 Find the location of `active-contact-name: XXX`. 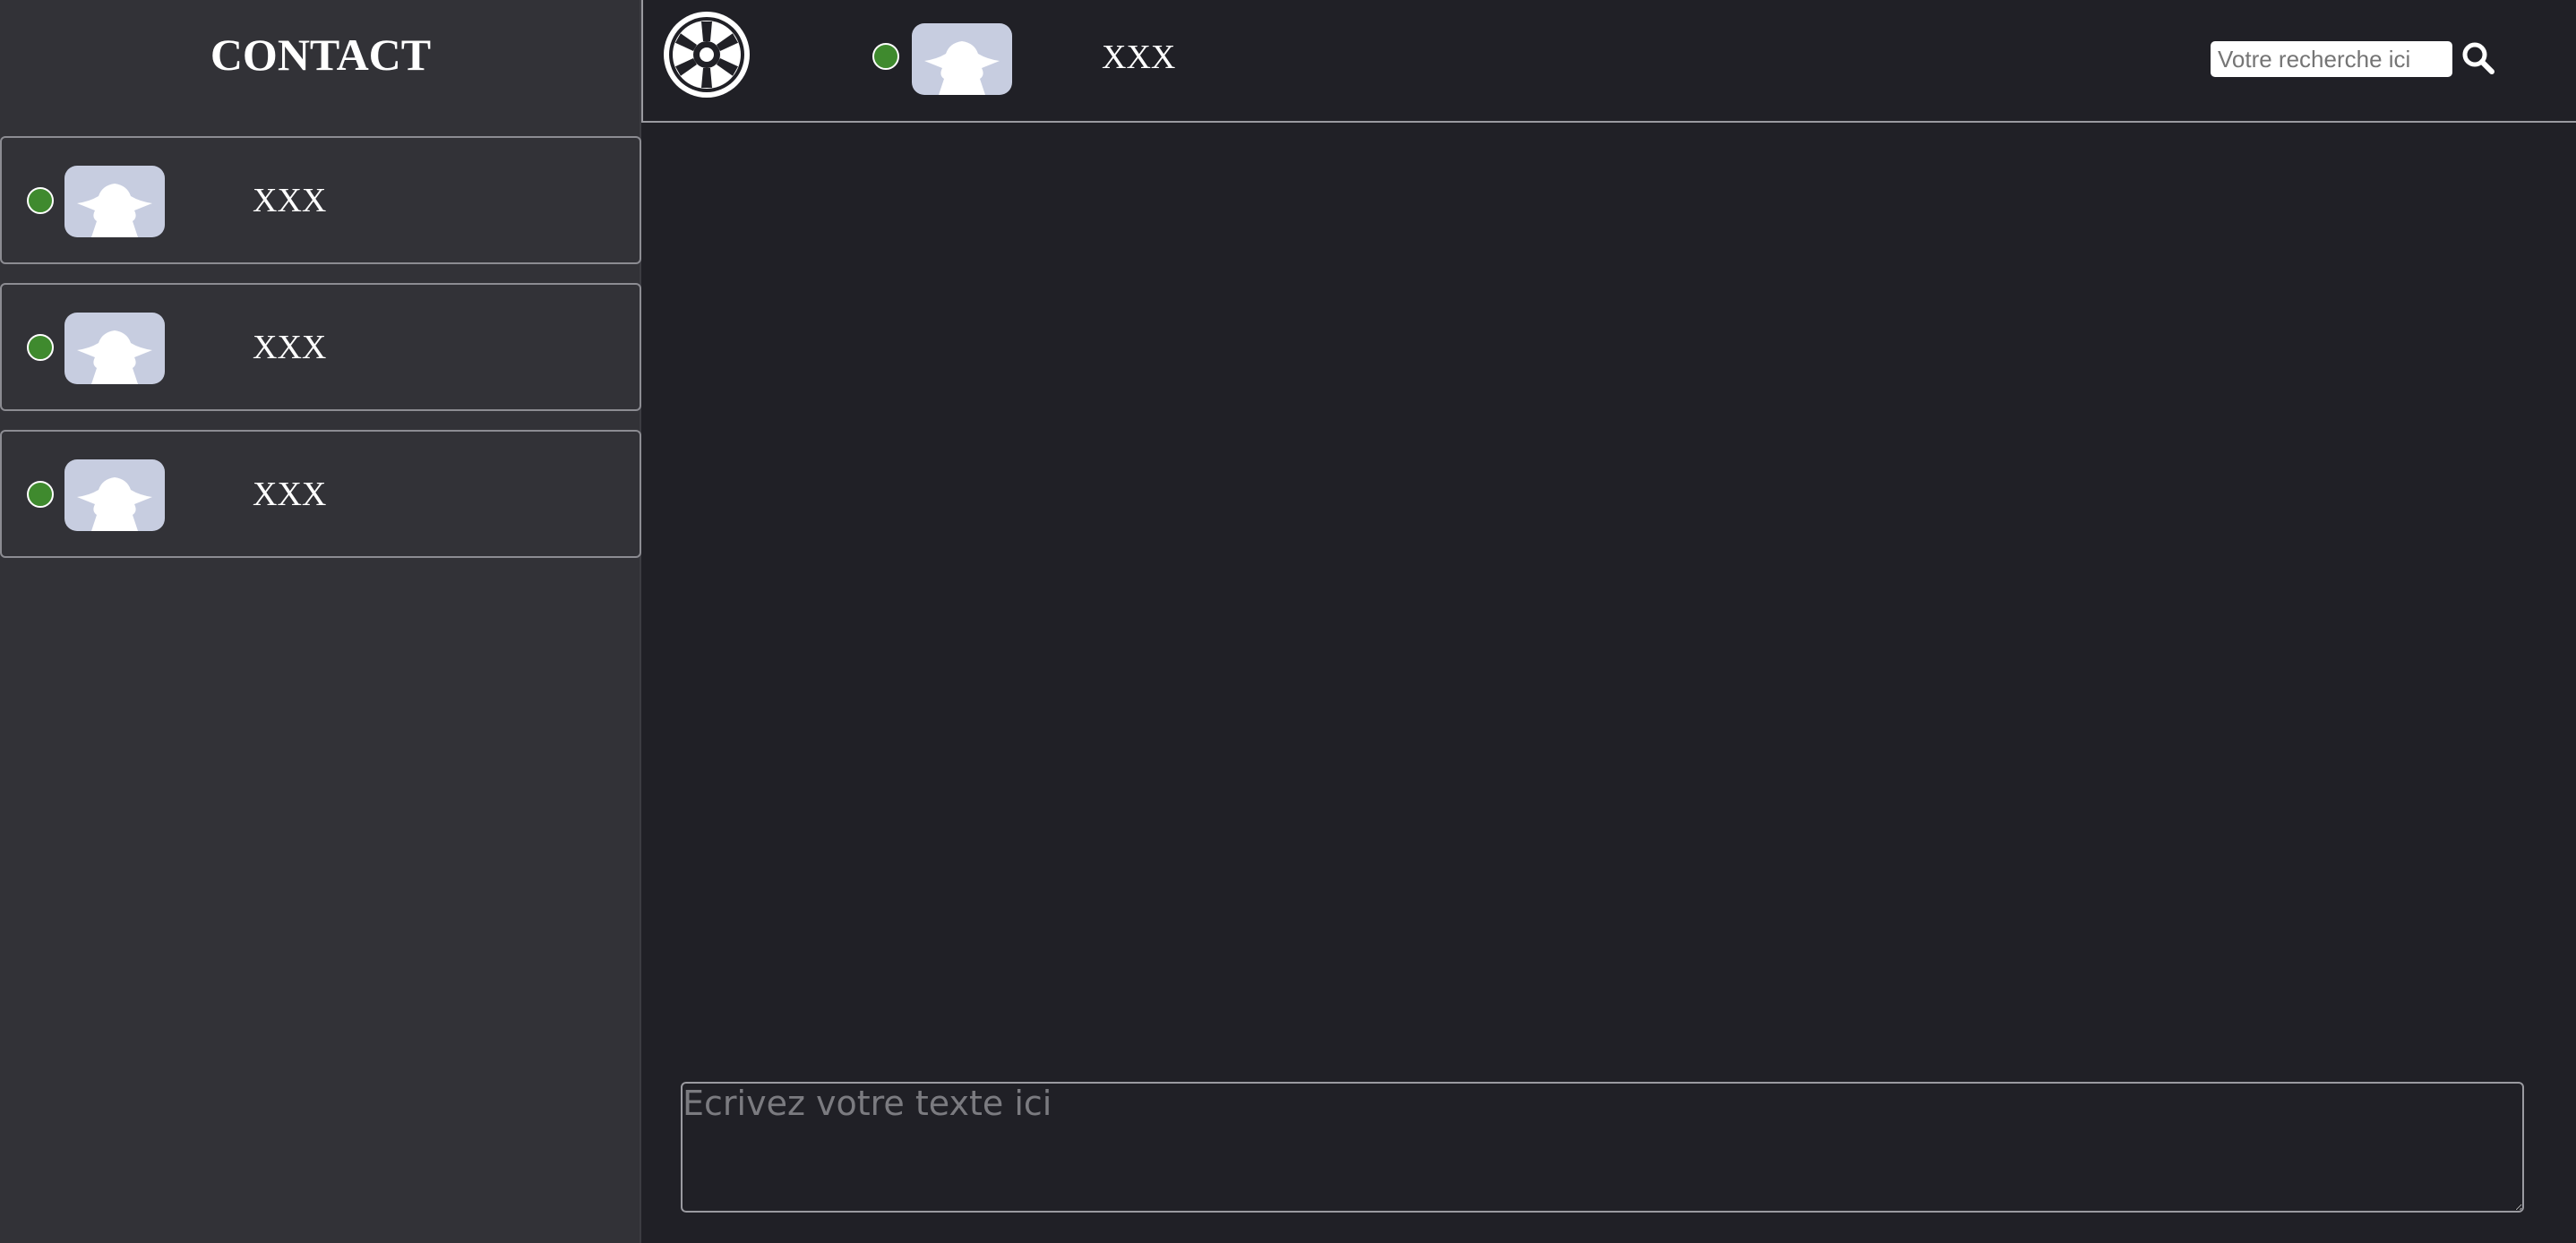

active-contact-name: XXX is located at coordinates (1139, 57).